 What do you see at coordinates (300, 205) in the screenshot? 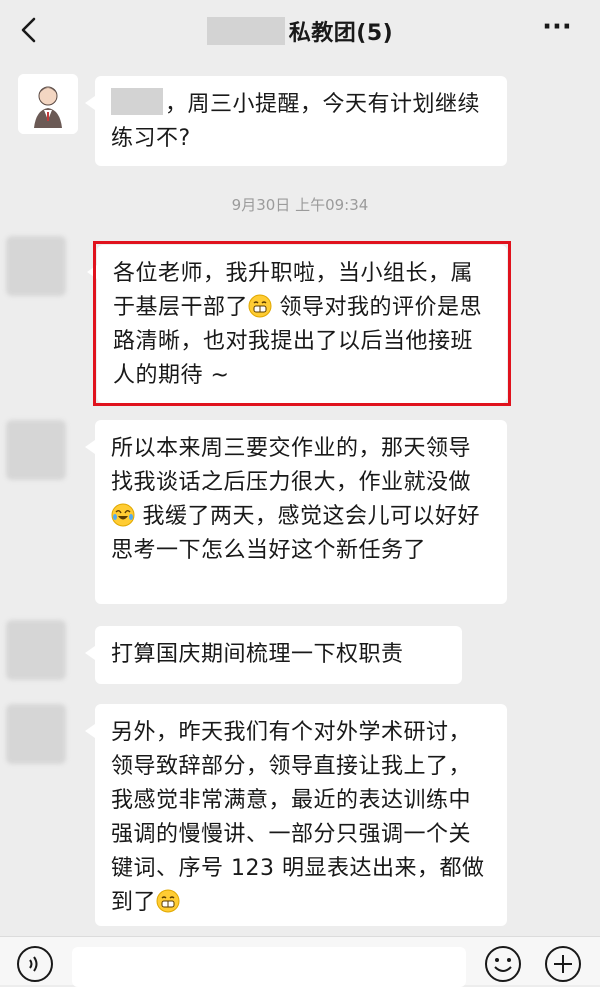
I see `message-timestamp: 9月30日 上午09:34` at bounding box center [300, 205].